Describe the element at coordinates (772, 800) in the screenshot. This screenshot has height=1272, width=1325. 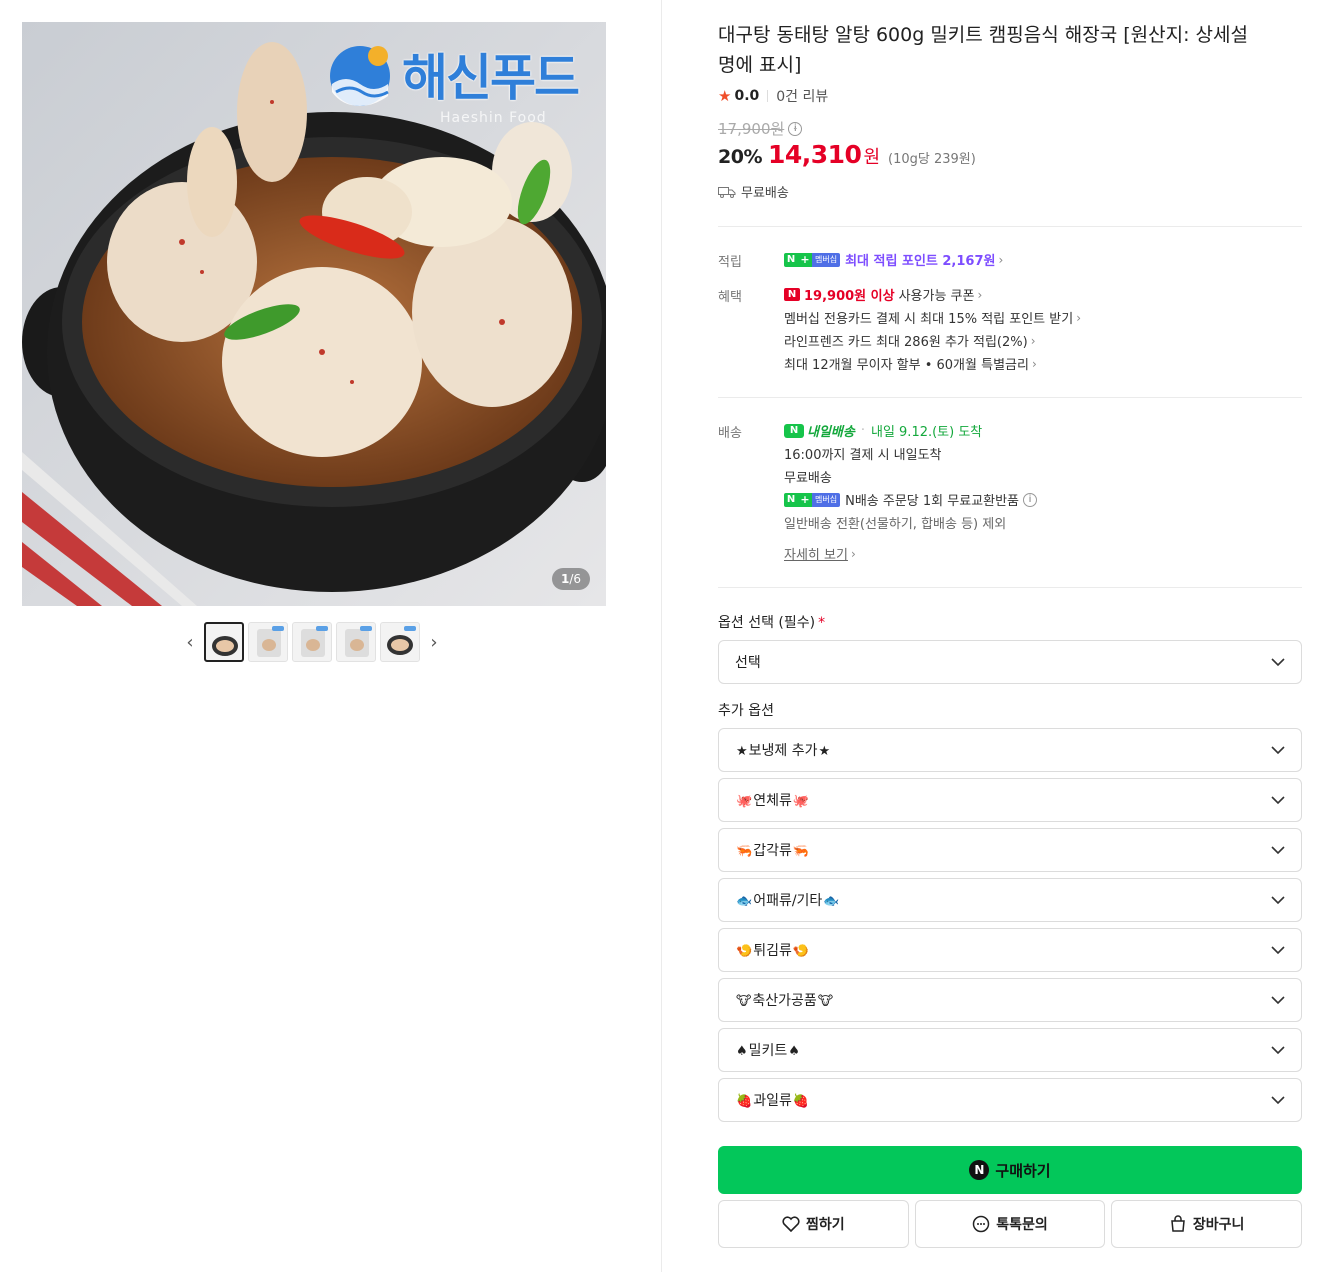
I see `extra-option-label: 🐙연체류🐙` at that location.